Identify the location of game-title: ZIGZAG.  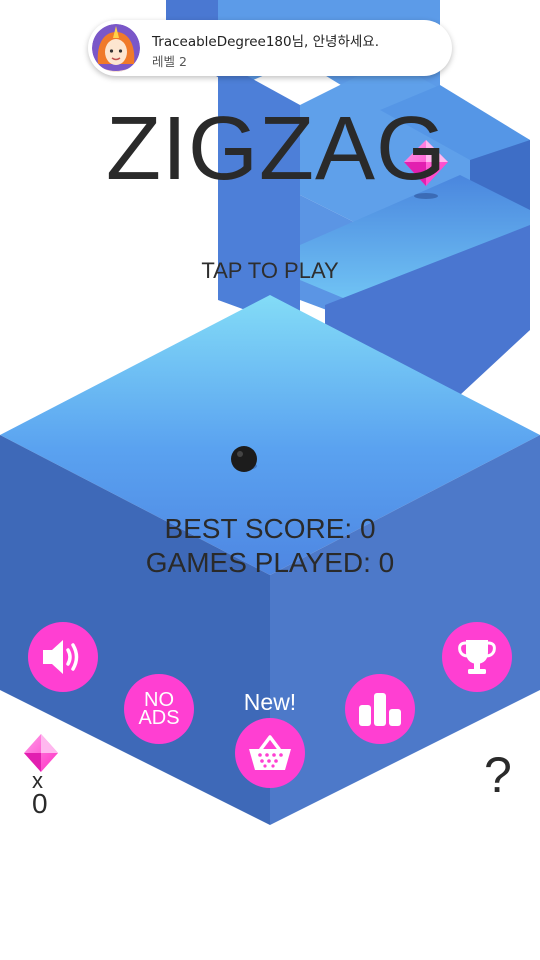
(276, 149).